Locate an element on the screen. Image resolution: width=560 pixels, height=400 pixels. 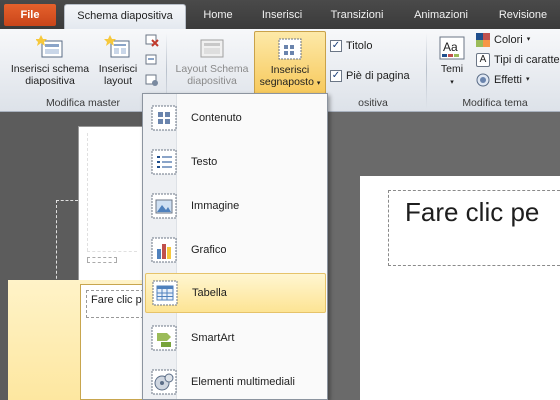
group-label-master-layout: ositiva is located at coordinates (373, 103).